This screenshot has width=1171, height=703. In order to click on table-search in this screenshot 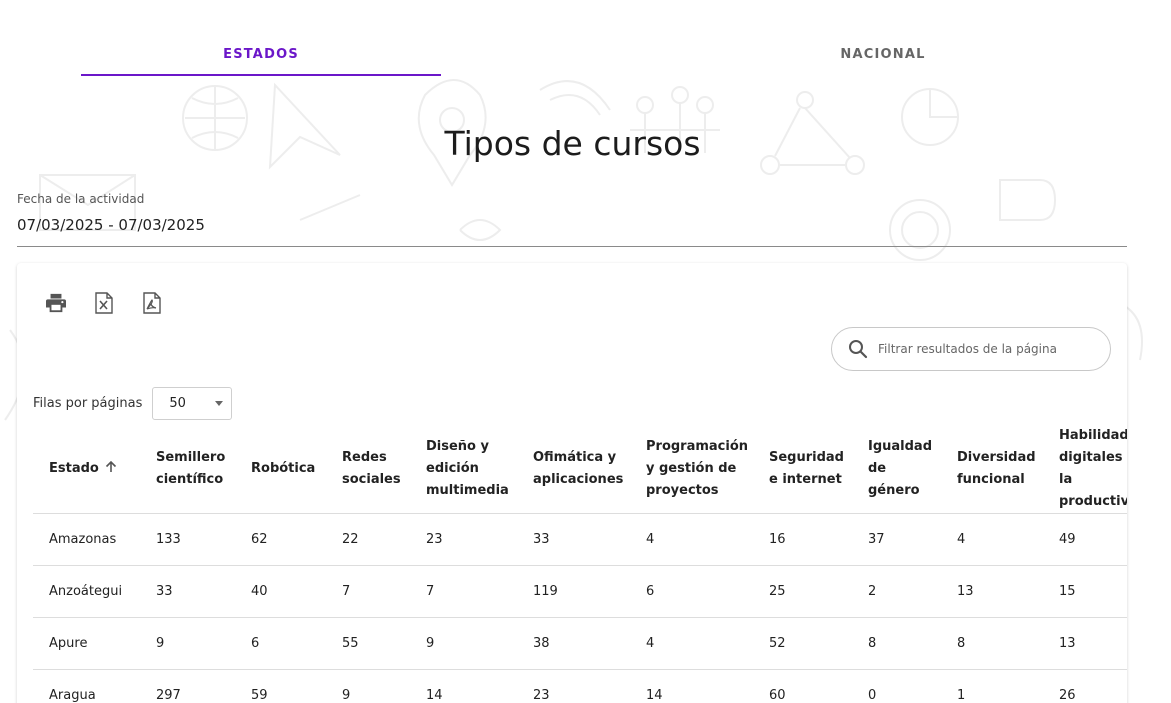, I will do `click(971, 349)`.